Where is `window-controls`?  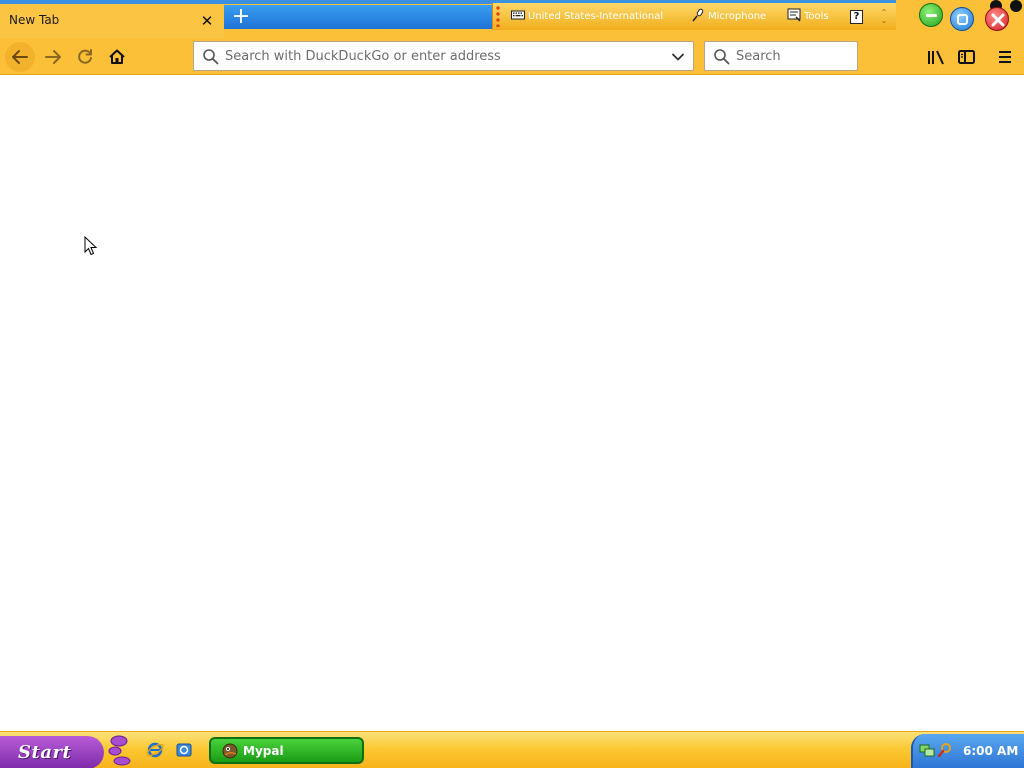 window-controls is located at coordinates (960, 19).